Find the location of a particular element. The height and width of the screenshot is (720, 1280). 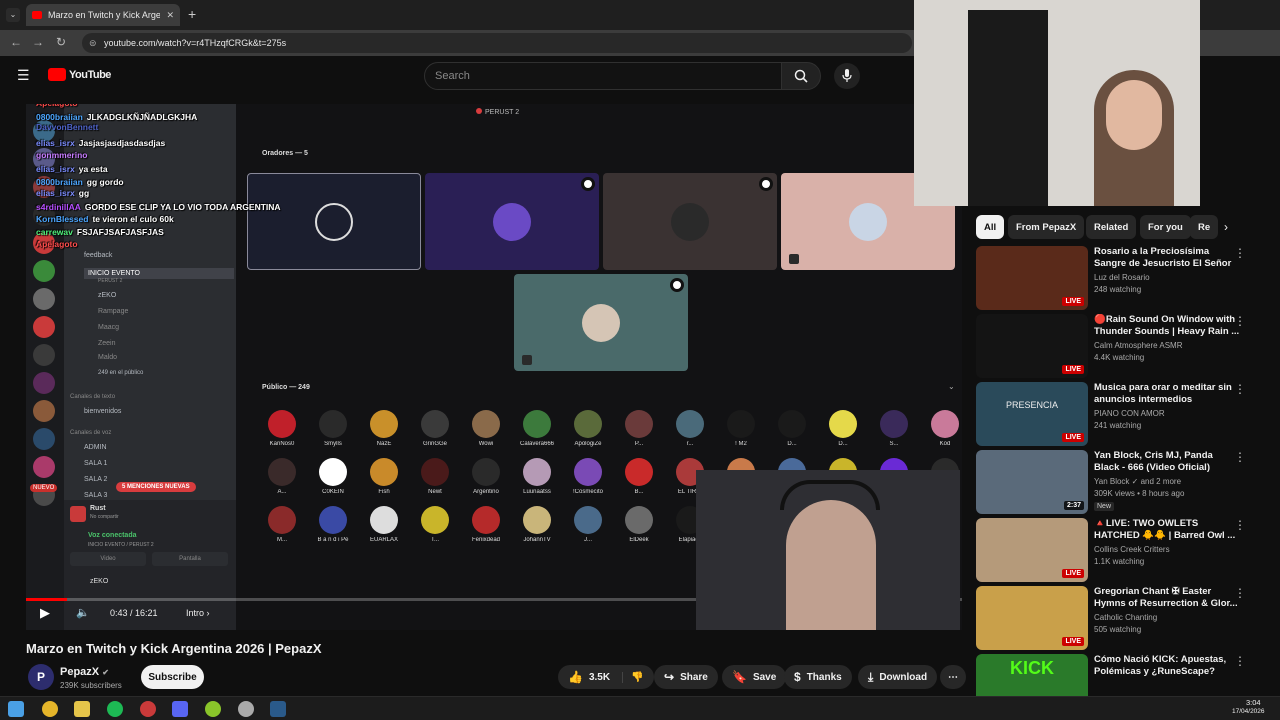

filter-chip: Re is located at coordinates (1204, 227).